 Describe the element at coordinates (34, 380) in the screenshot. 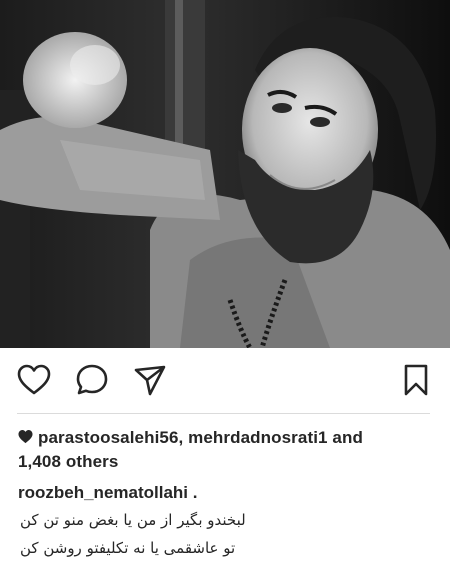

I see `heart-outline-icon` at that location.